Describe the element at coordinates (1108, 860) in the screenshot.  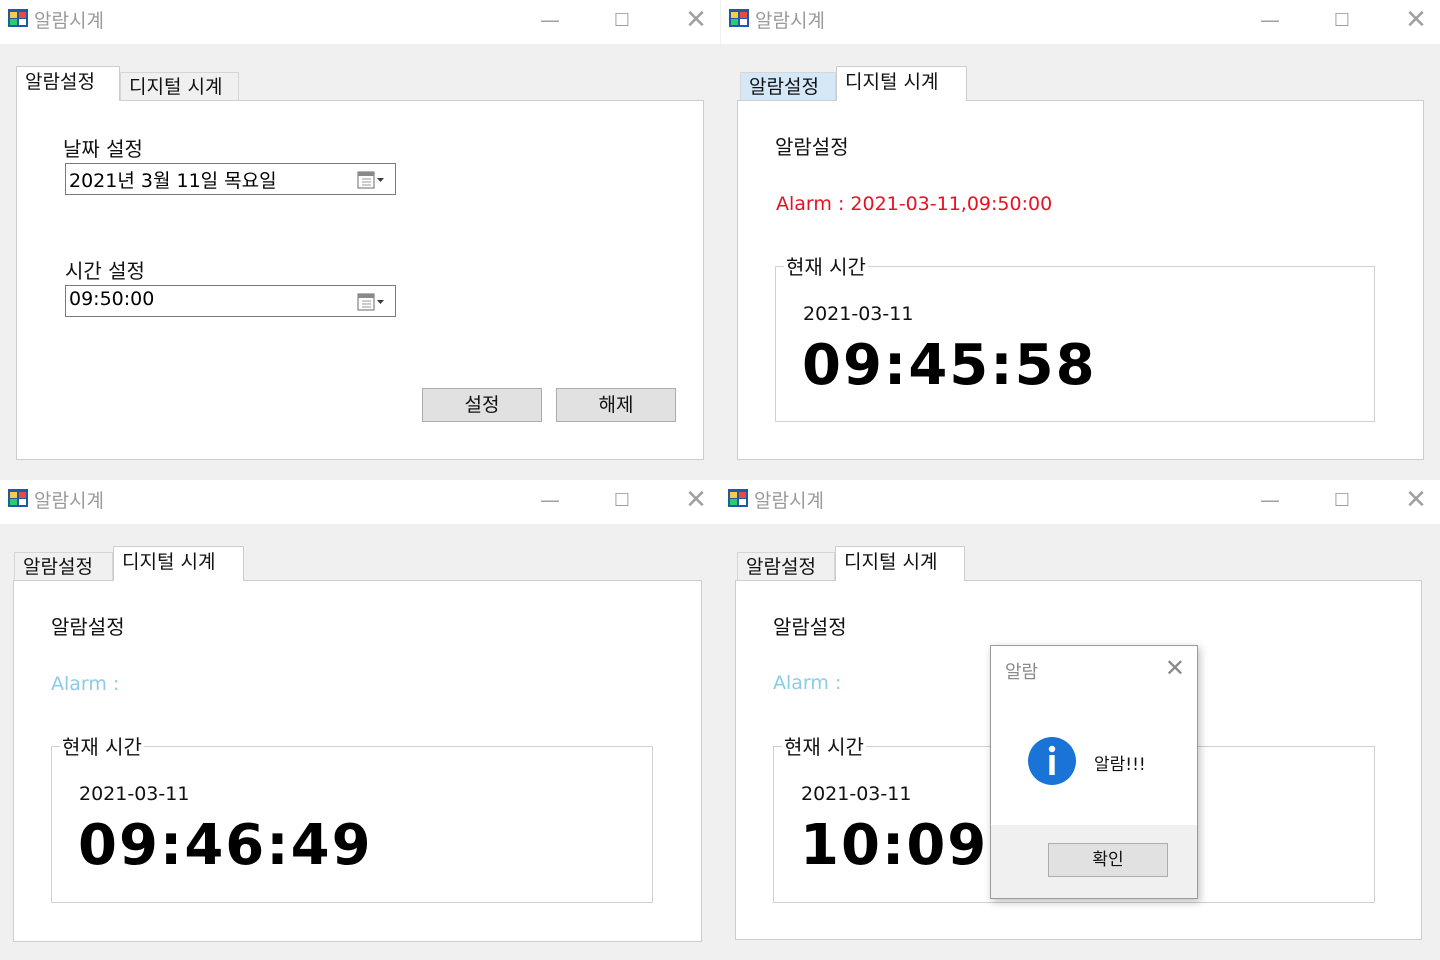
I see `ok-button: 확인` at that location.